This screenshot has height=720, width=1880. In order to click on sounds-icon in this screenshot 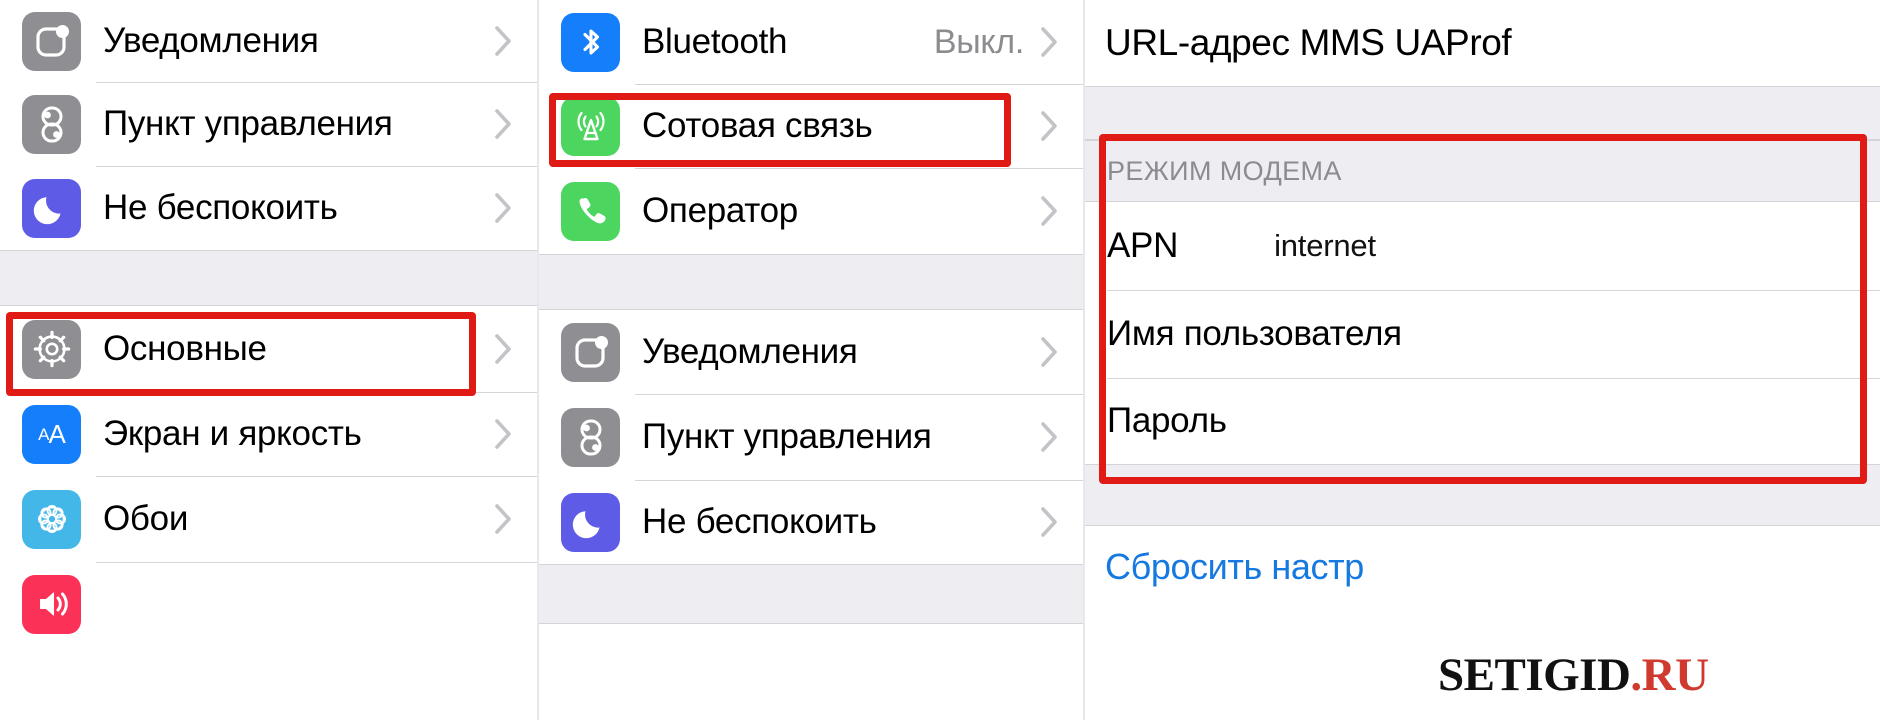, I will do `click(51, 604)`.